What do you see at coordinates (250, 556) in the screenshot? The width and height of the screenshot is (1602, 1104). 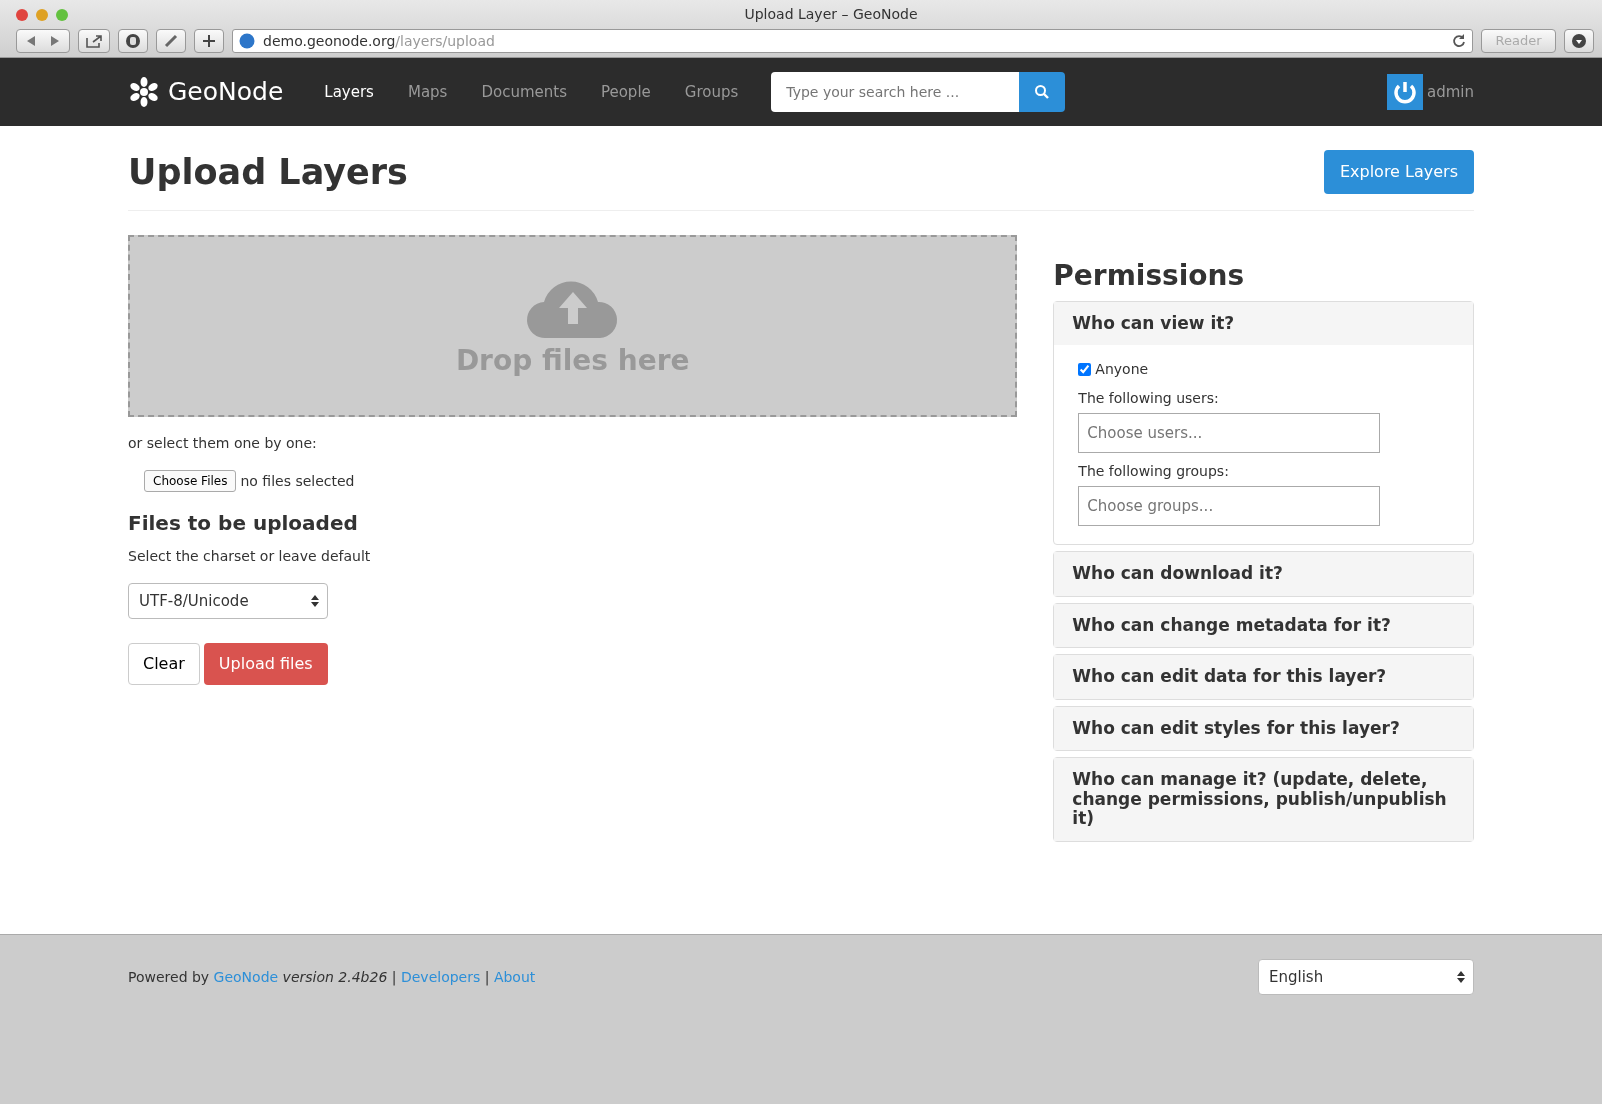 I see `charset-hint: Select the charset or leave default` at bounding box center [250, 556].